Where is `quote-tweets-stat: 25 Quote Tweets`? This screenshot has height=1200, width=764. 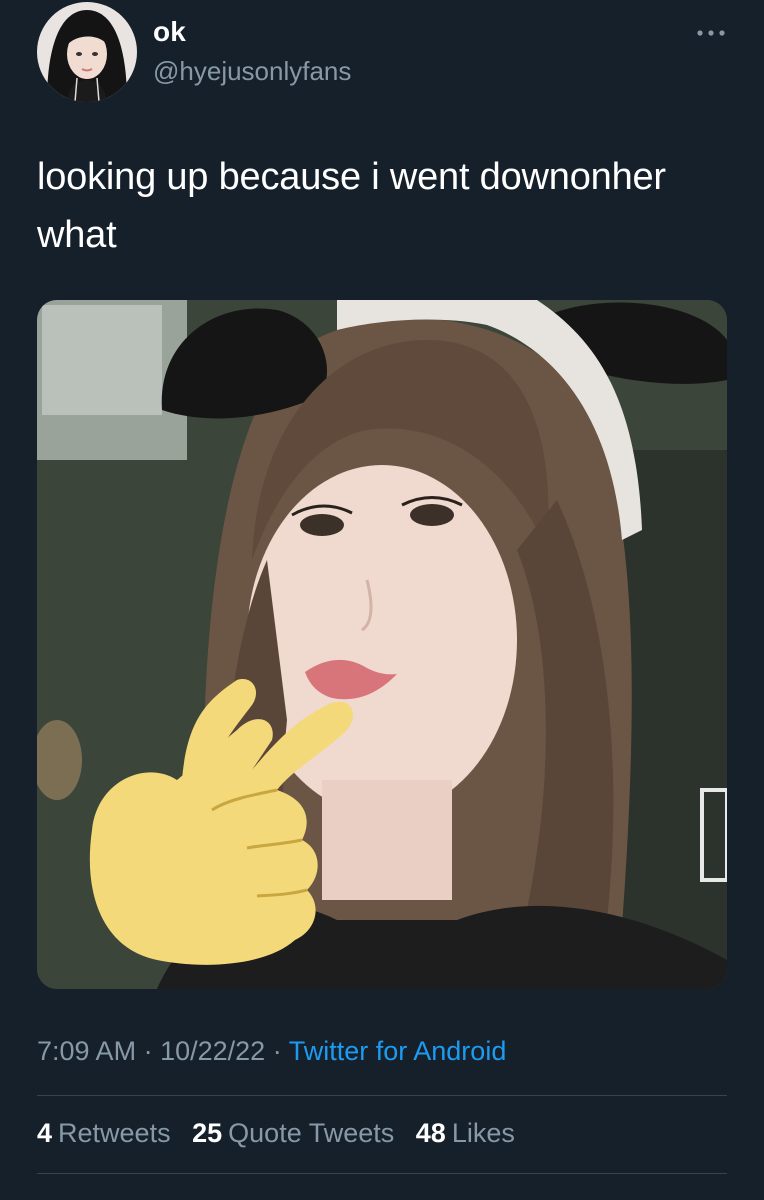 quote-tweets-stat: 25 Quote Tweets is located at coordinates (293, 1133).